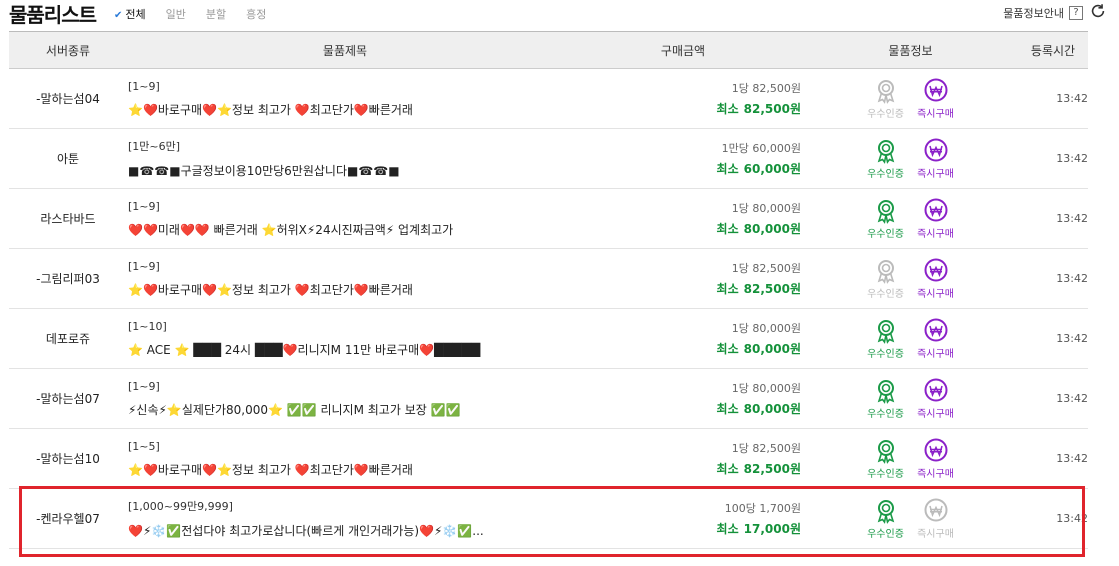 The width and height of the screenshot is (1119, 566). What do you see at coordinates (910, 50) in the screenshot?
I see `column-header-info: 물품정보` at bounding box center [910, 50].